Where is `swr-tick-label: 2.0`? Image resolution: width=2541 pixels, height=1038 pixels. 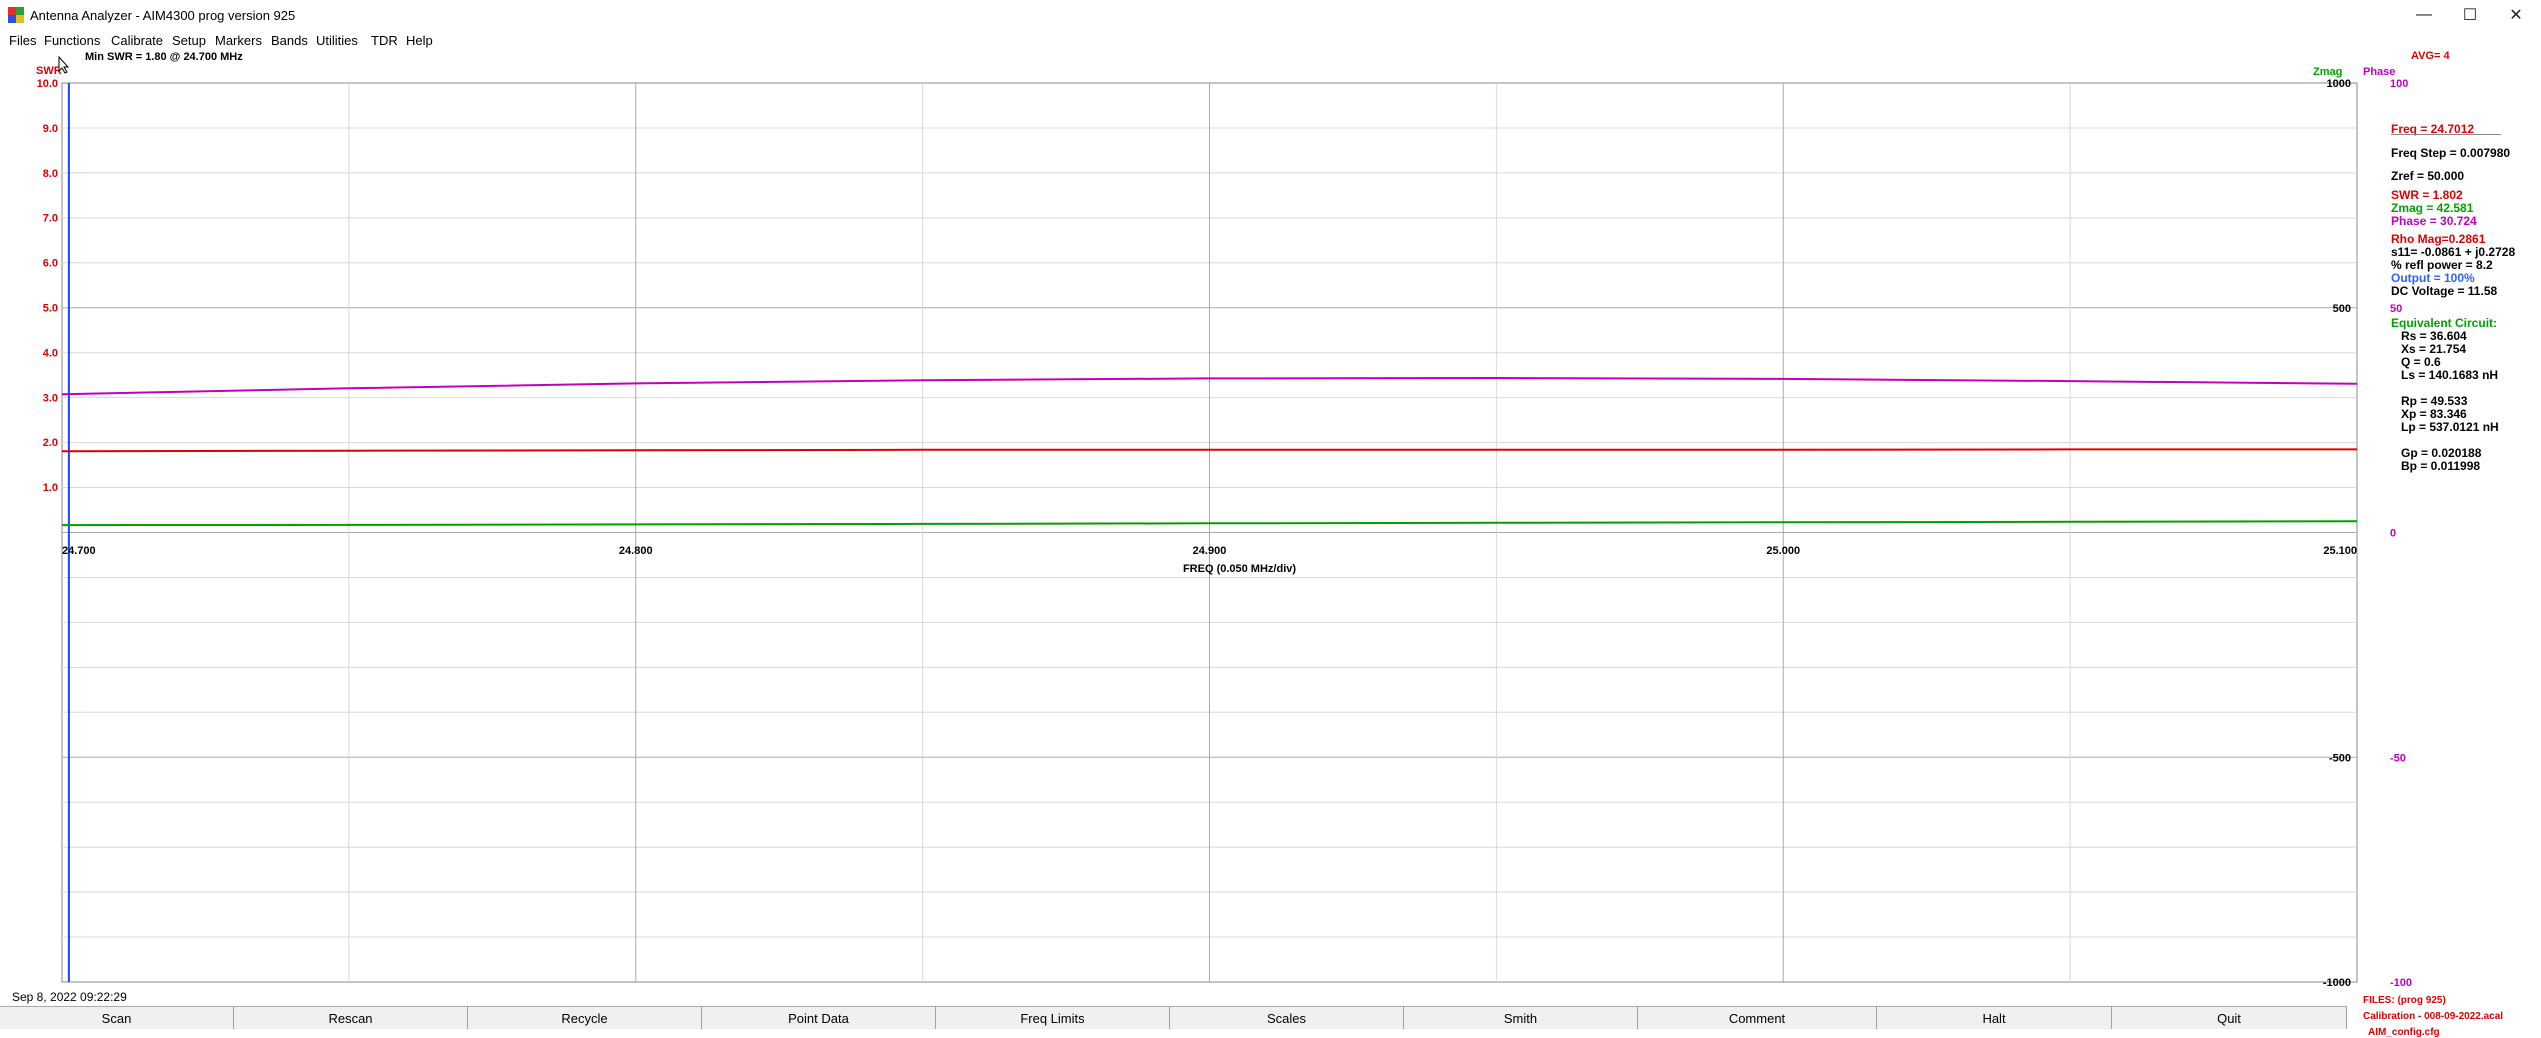
swr-tick-label: 2.0 is located at coordinates (50, 443).